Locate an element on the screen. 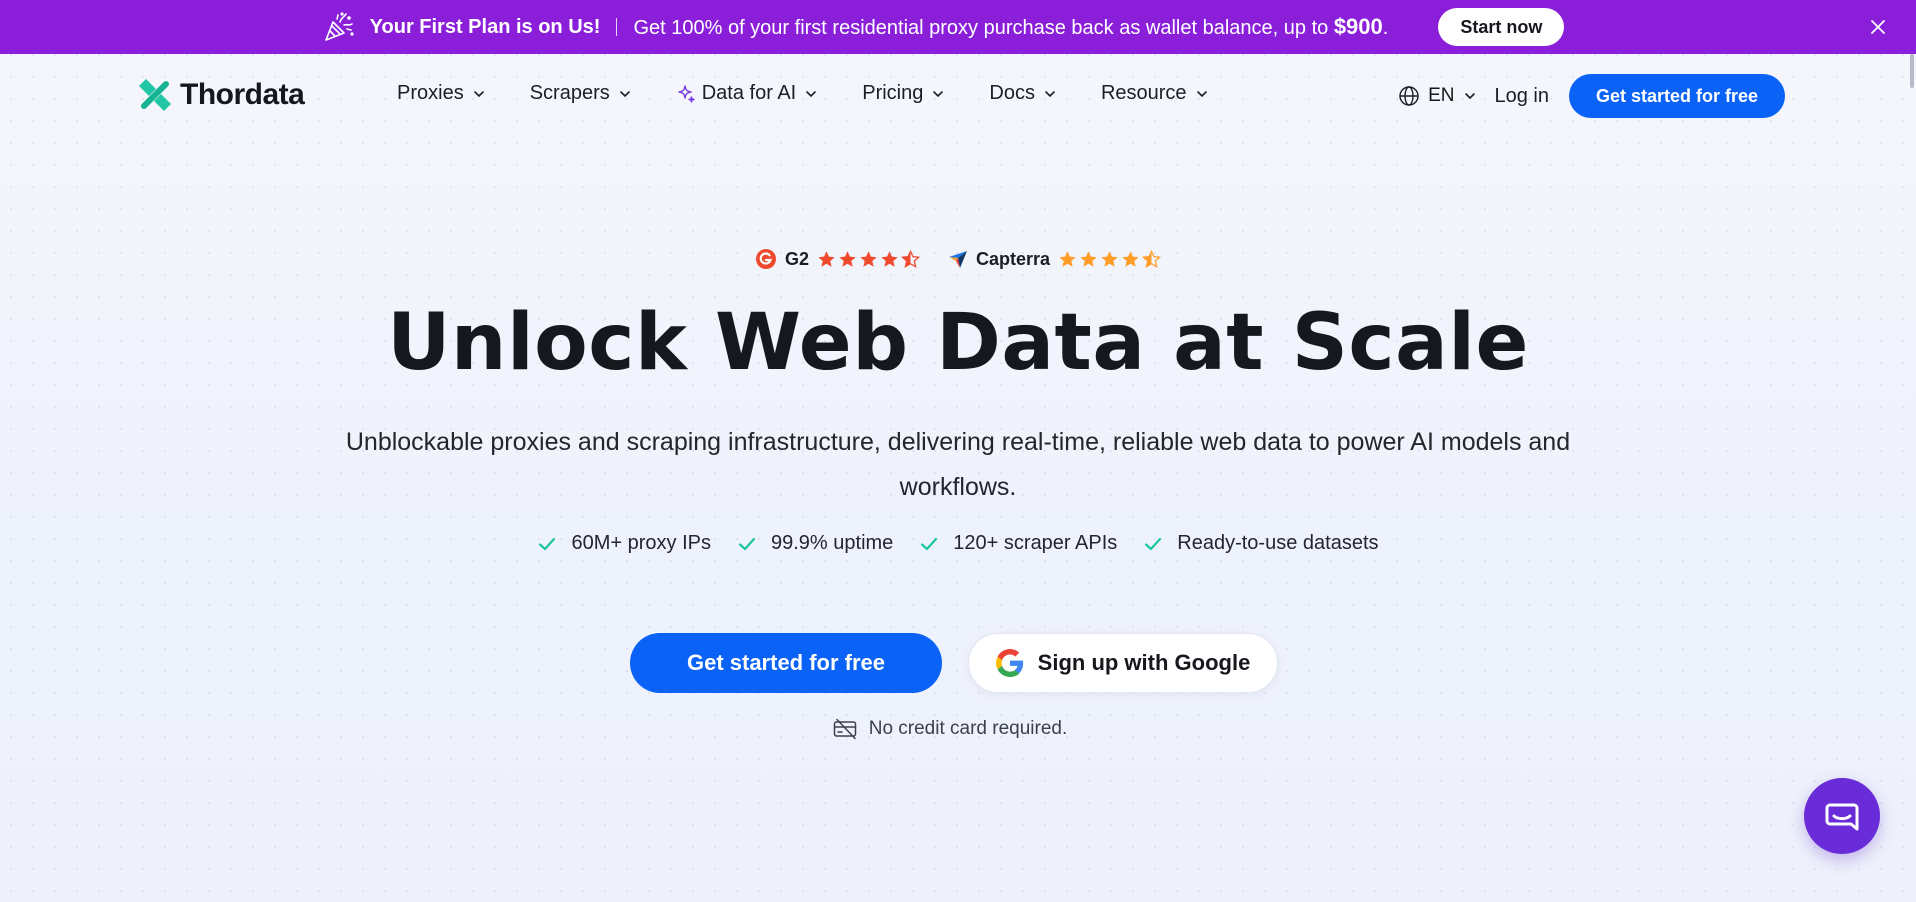  nav-get-started-button: Get started for free is located at coordinates (1677, 96).